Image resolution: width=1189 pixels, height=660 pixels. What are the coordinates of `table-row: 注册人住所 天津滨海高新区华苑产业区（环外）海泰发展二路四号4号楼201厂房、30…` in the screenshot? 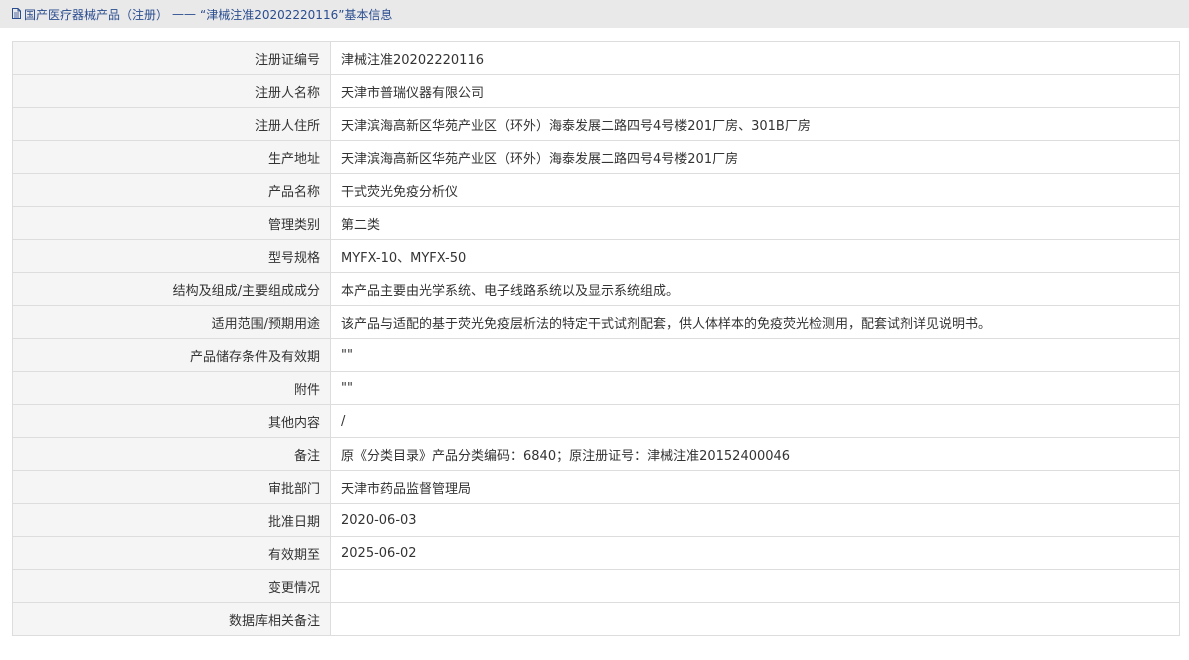 It's located at (596, 124).